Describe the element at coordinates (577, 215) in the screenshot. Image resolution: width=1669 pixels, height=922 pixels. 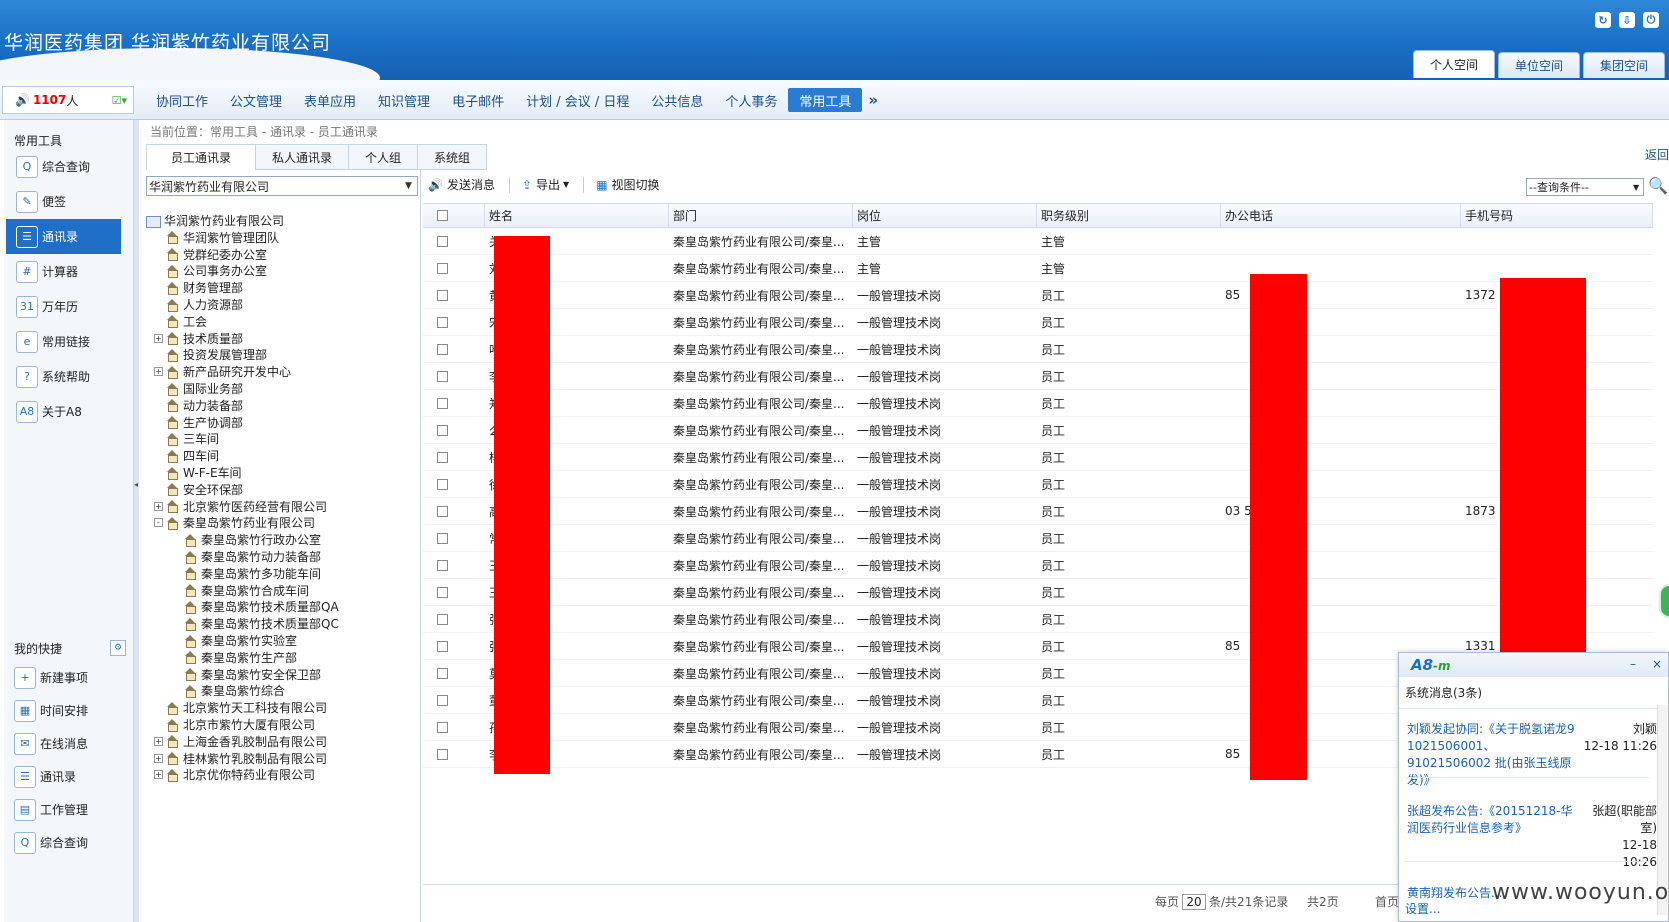
I see `col-name: 姓名` at that location.